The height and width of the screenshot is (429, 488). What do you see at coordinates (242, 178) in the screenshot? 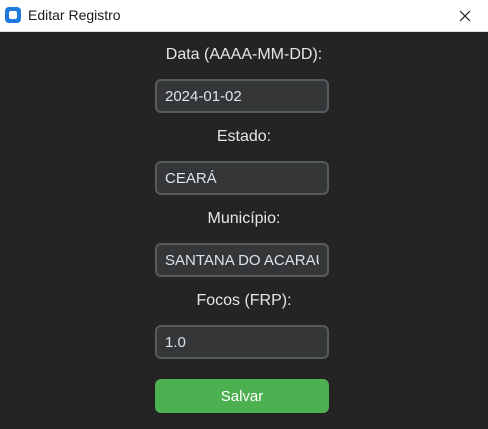
I see `state-input` at bounding box center [242, 178].